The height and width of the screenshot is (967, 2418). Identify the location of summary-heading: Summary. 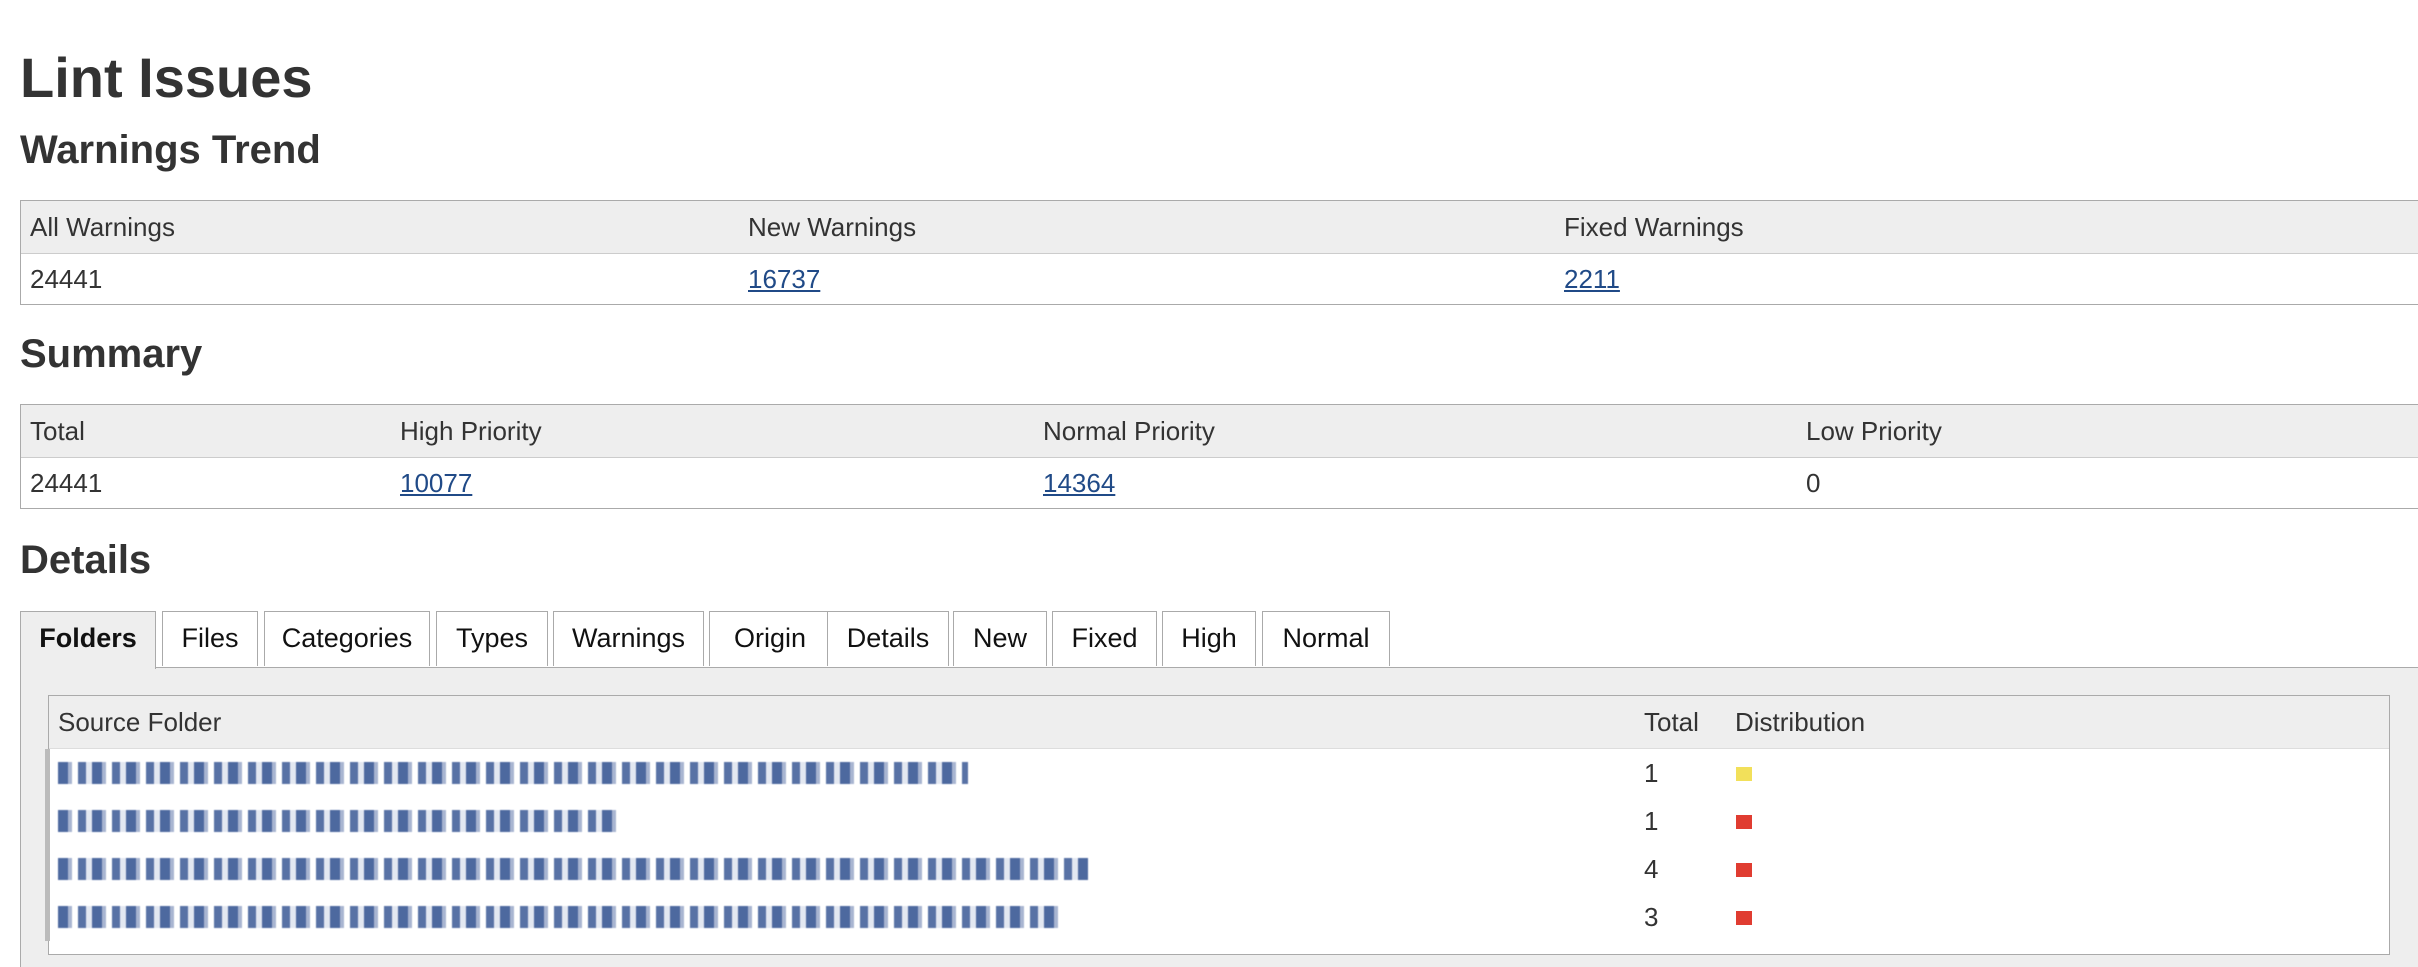
(111, 354).